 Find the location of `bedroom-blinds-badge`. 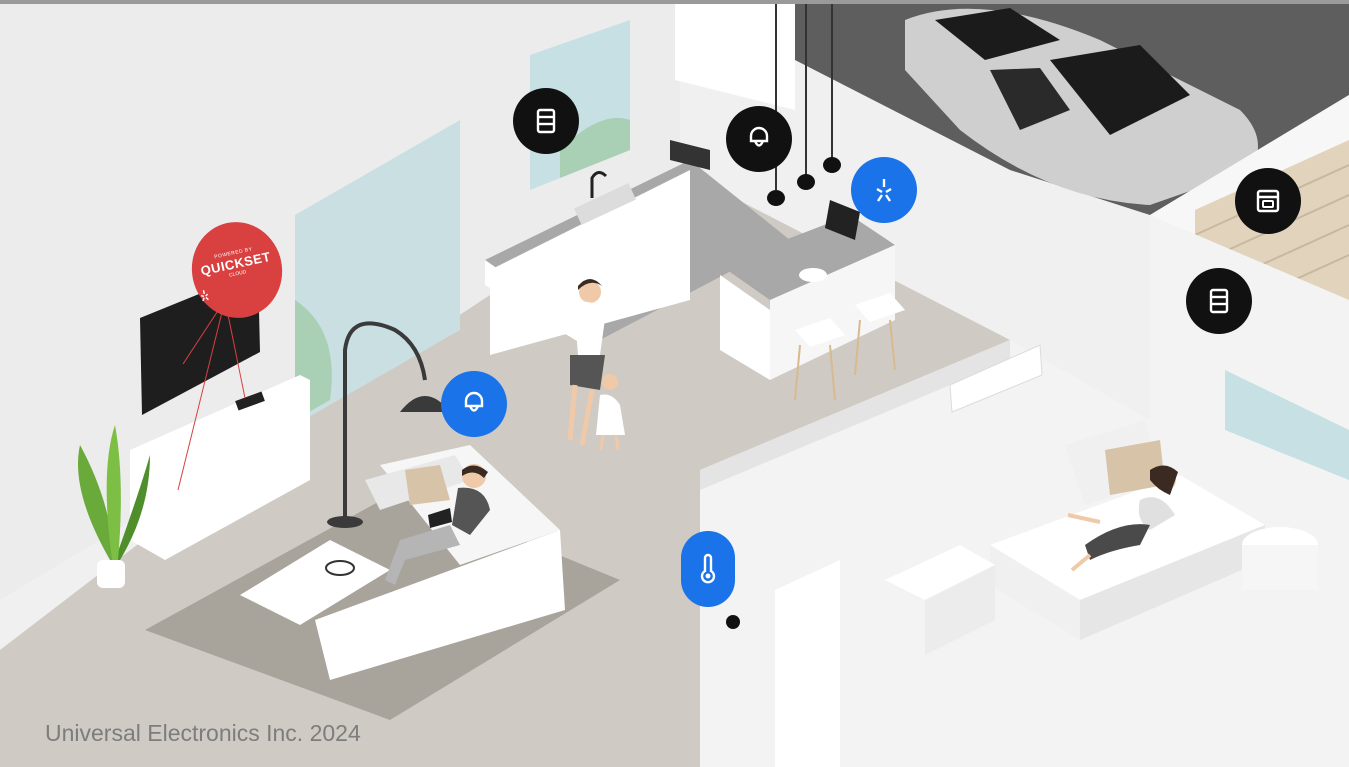

bedroom-blinds-badge is located at coordinates (1219, 301).